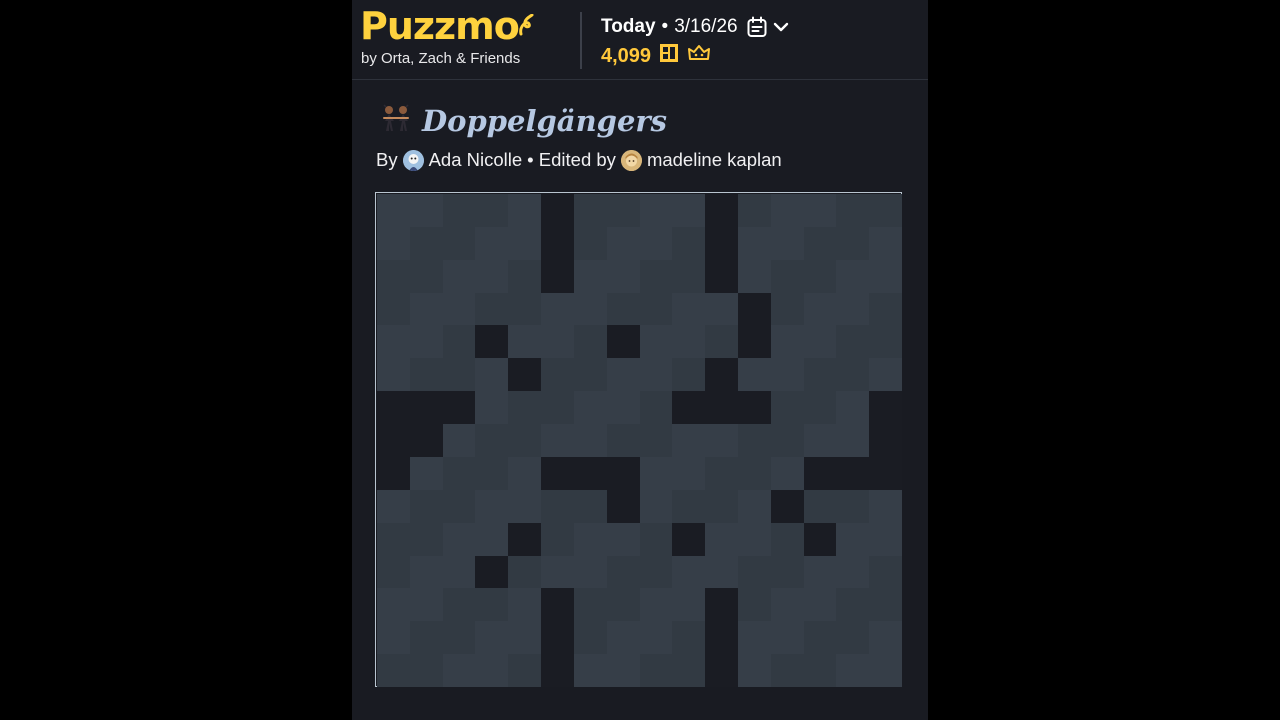 The image size is (1280, 720). Describe the element at coordinates (447, 26) in the screenshot. I see `puzzmo-logo: Puzzmo` at that location.